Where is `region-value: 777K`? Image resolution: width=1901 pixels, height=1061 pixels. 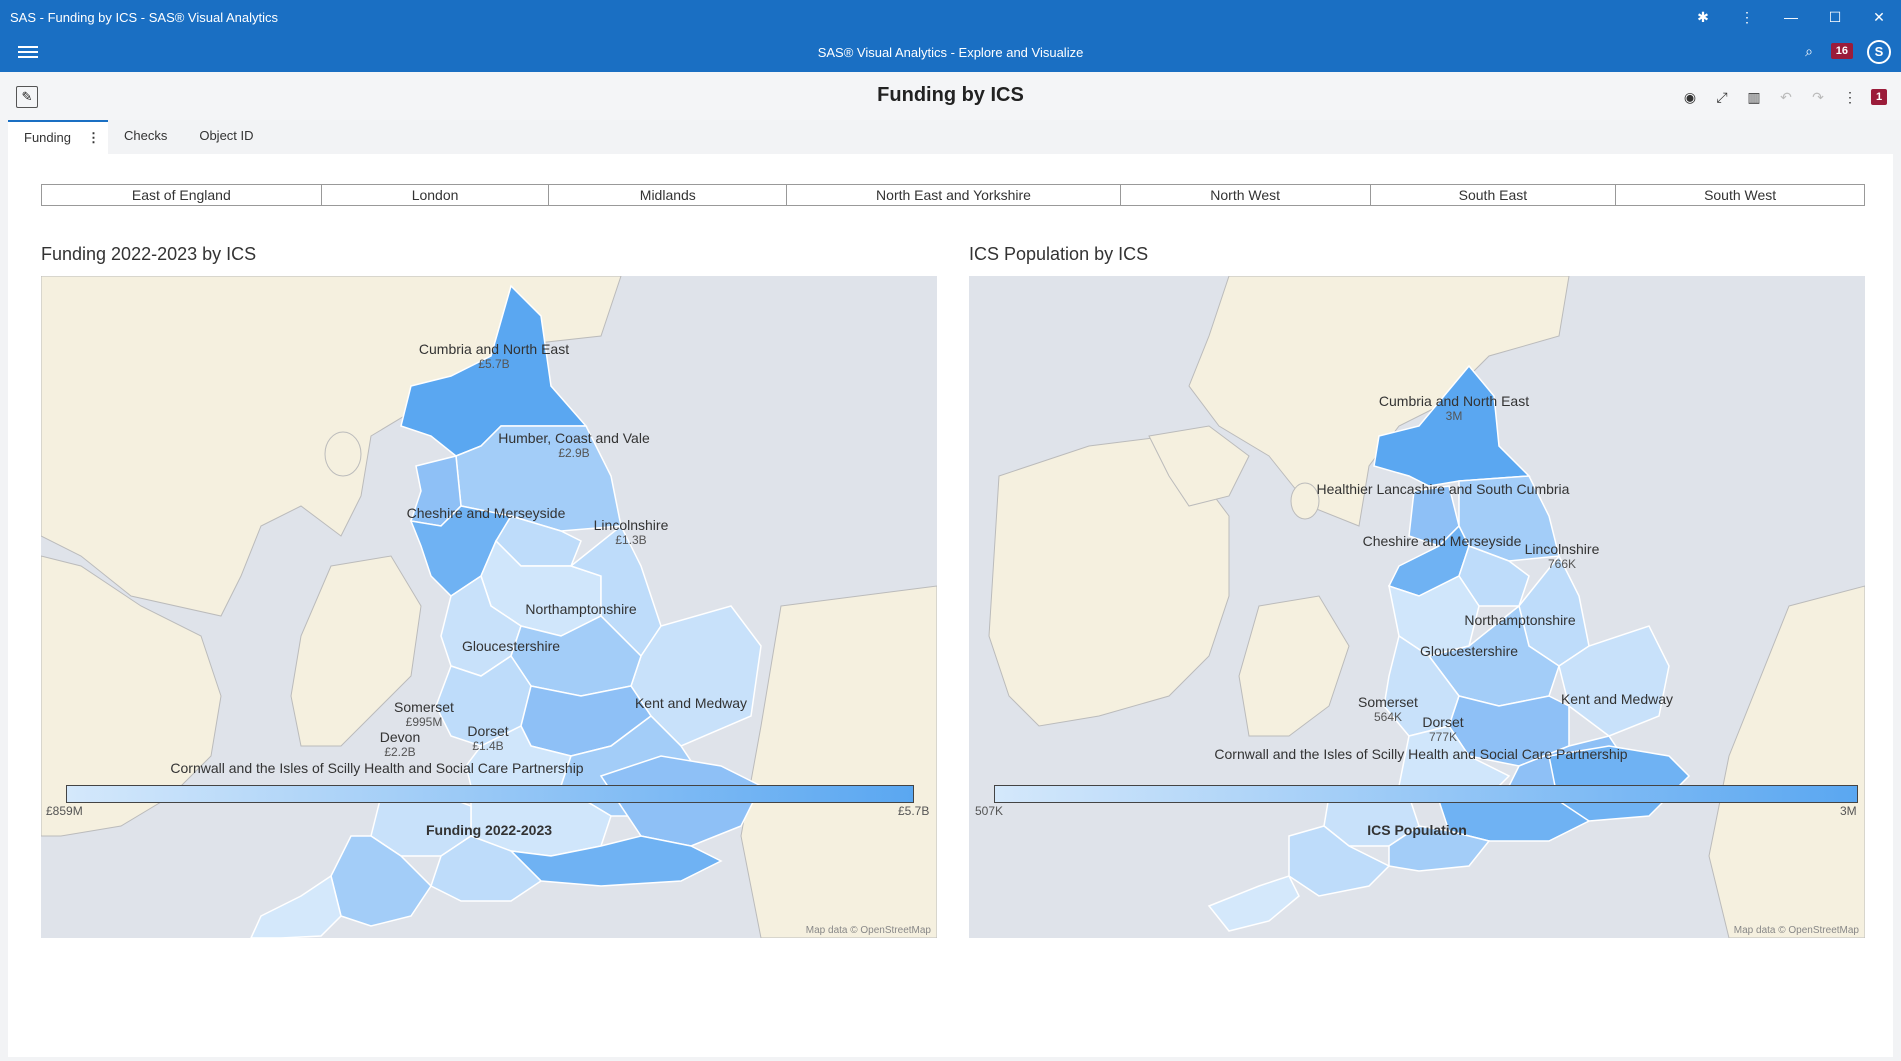 region-value: 777K is located at coordinates (1443, 737).